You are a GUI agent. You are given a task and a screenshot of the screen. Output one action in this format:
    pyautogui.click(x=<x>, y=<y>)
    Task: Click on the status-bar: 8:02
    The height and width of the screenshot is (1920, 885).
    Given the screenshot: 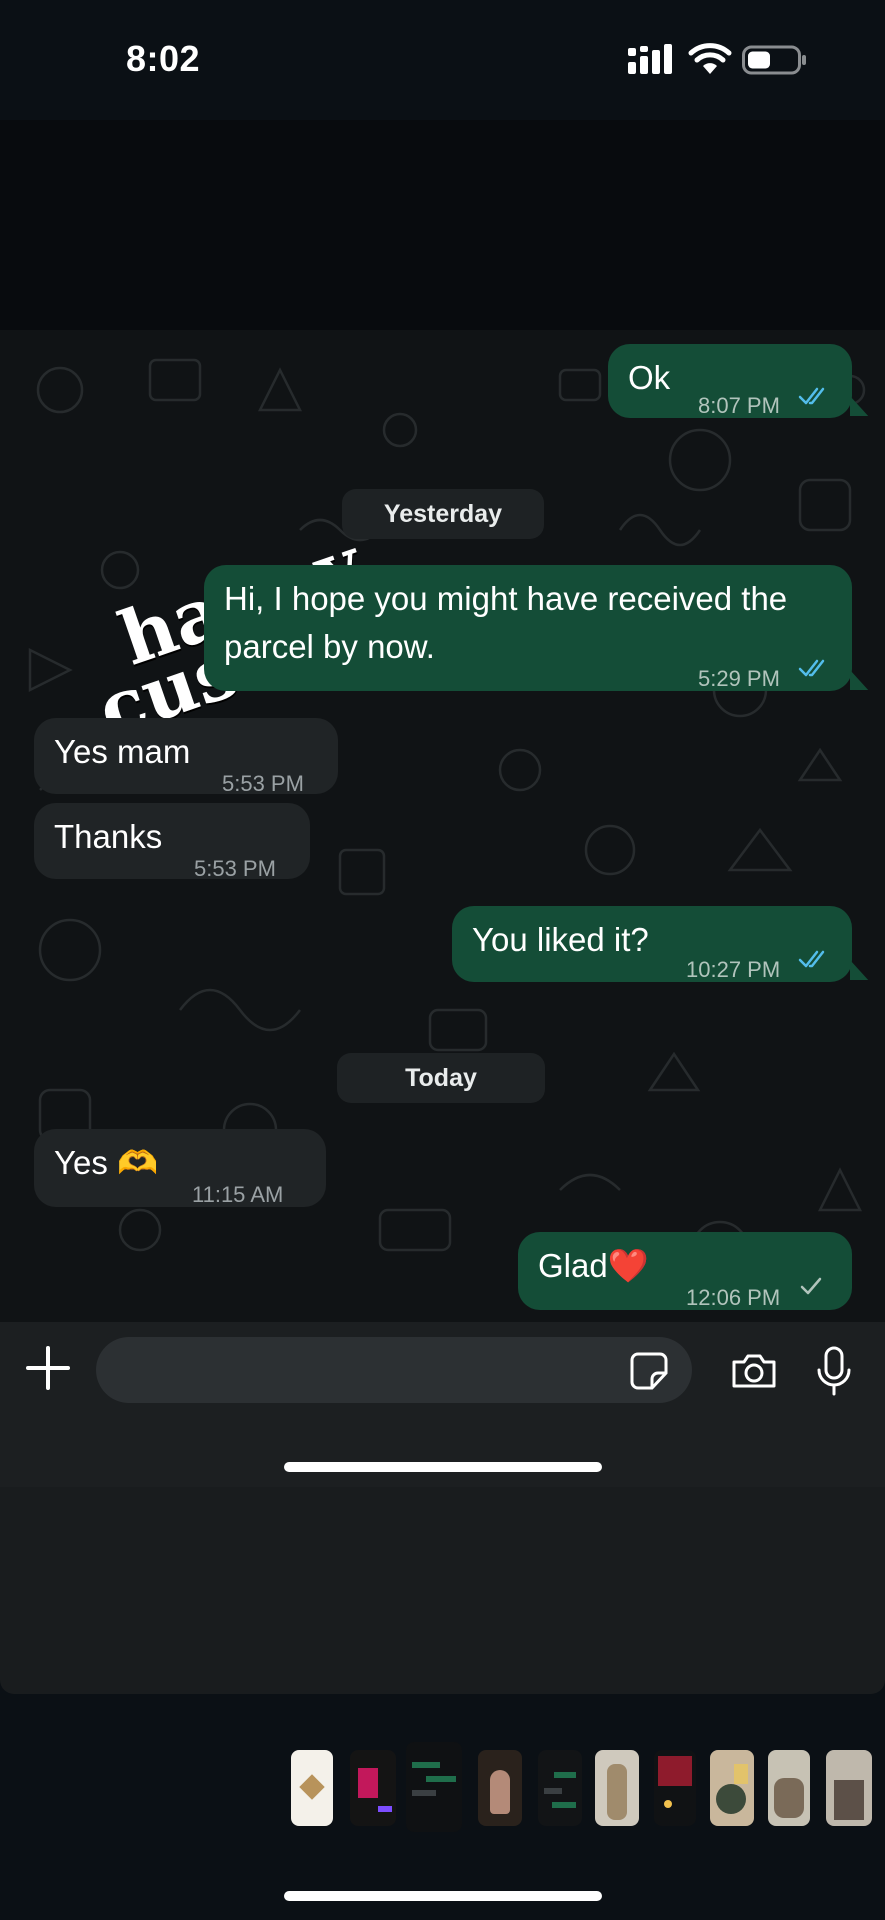 What is the action you would take?
    pyautogui.click(x=442, y=60)
    